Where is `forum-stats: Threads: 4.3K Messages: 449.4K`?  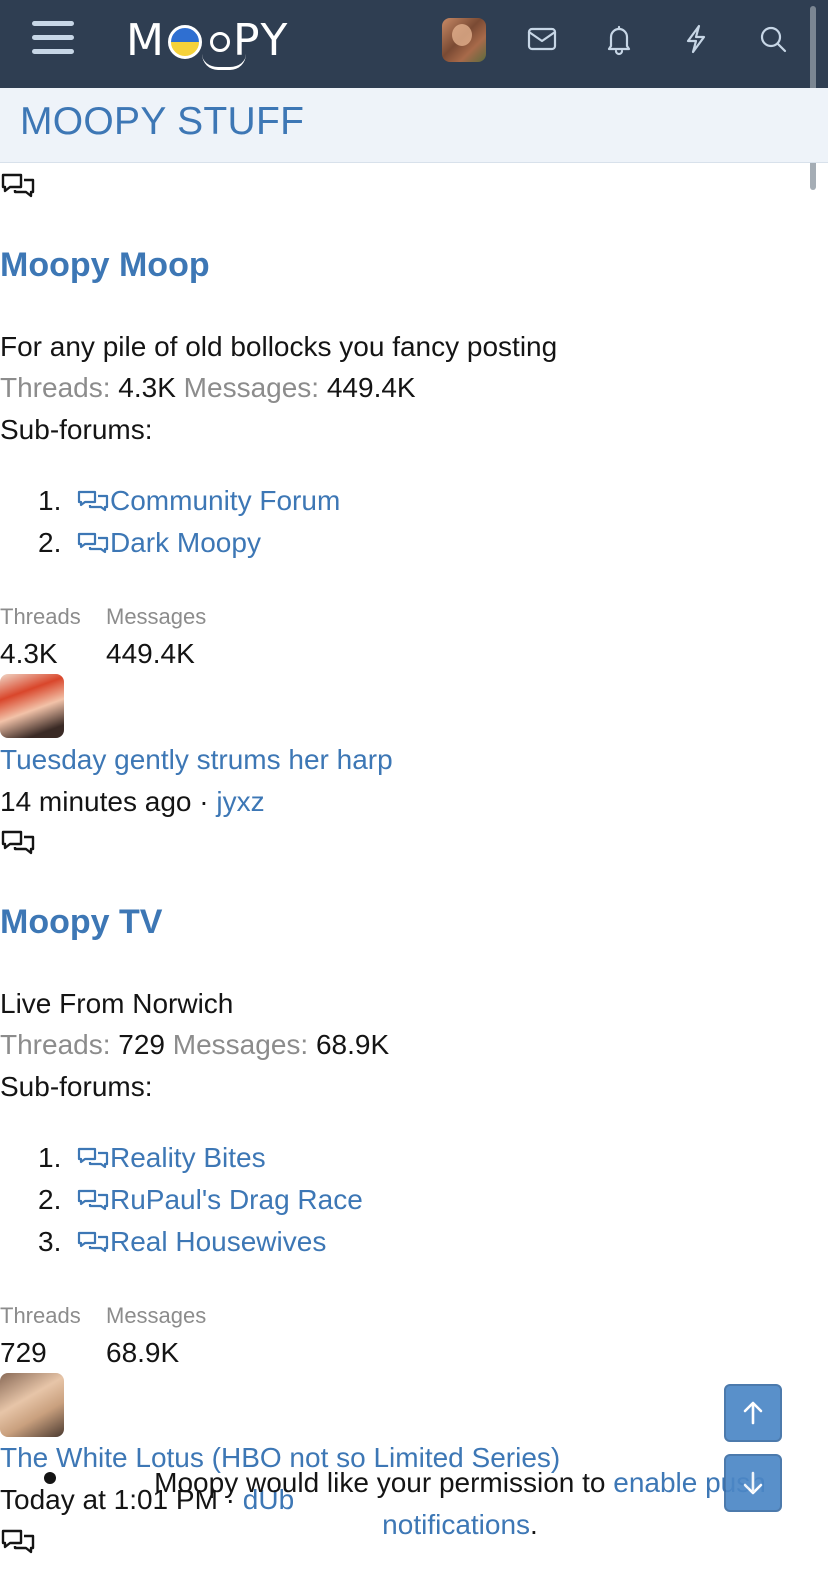 forum-stats: Threads: 4.3K Messages: 449.4K is located at coordinates (208, 388).